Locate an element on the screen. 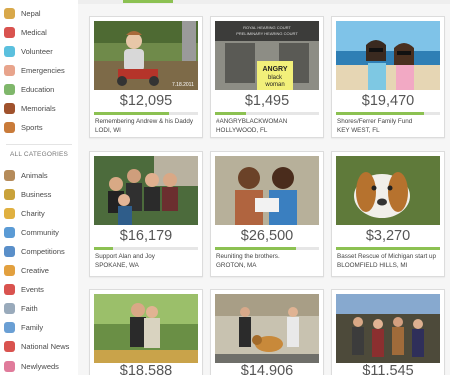 The height and width of the screenshot is (375, 450). sidebar-item-emergencies: Emergencies is located at coordinates (39, 70).